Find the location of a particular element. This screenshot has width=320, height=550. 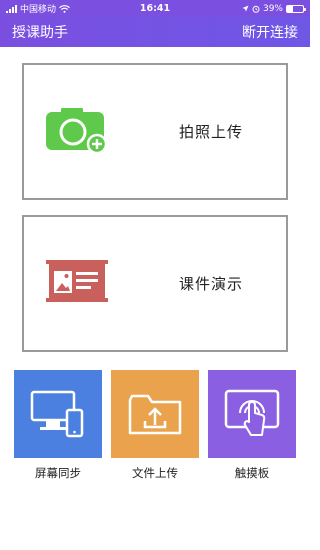

nav-bar: 授课助手 断开连接 is located at coordinates (155, 32).